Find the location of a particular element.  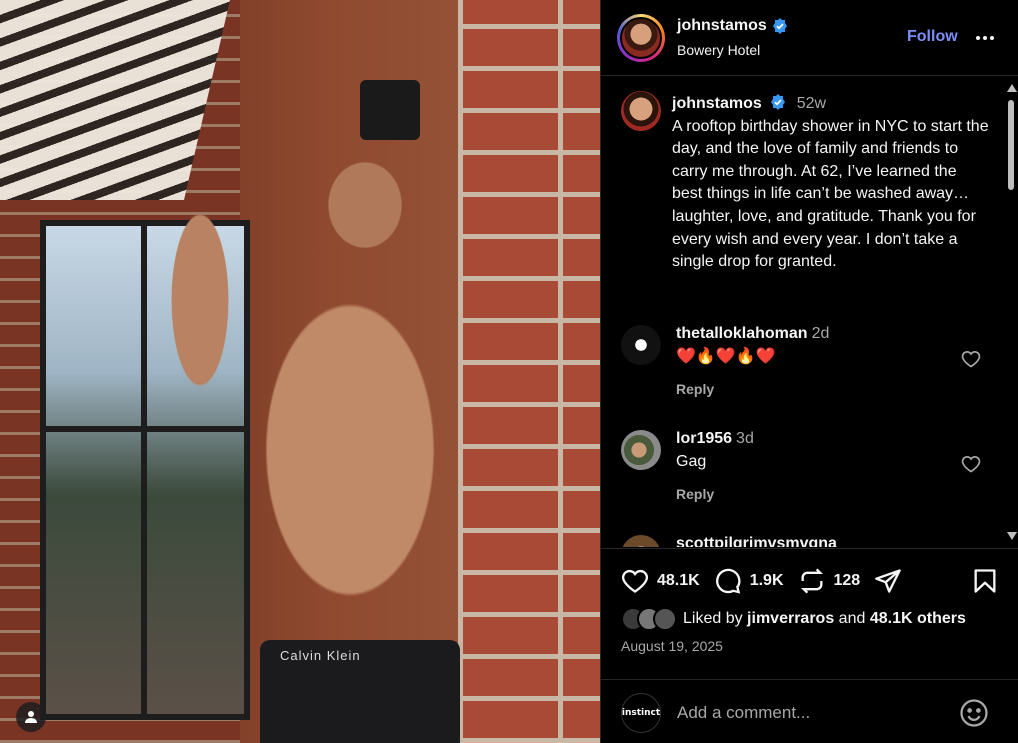

share-icon is located at coordinates (888, 581).